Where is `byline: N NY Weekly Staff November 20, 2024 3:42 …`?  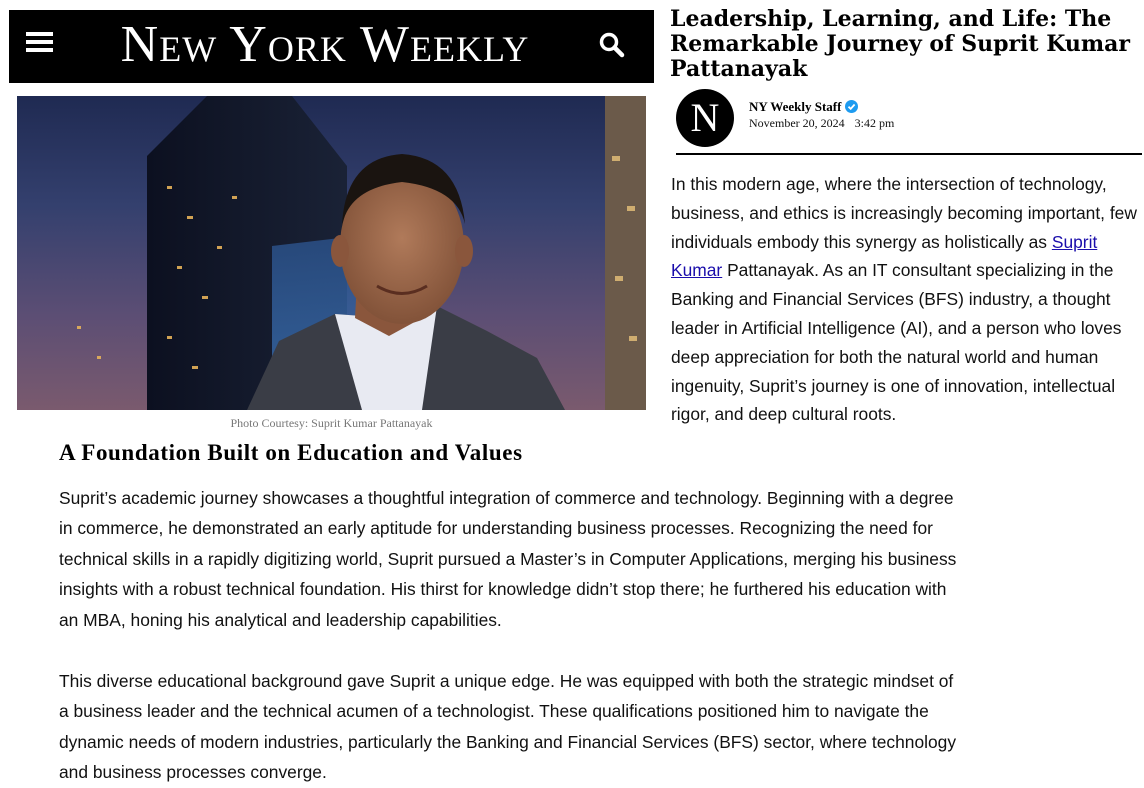
byline: N NY Weekly Staff November 20, 2024 3:42 … is located at coordinates (909, 122).